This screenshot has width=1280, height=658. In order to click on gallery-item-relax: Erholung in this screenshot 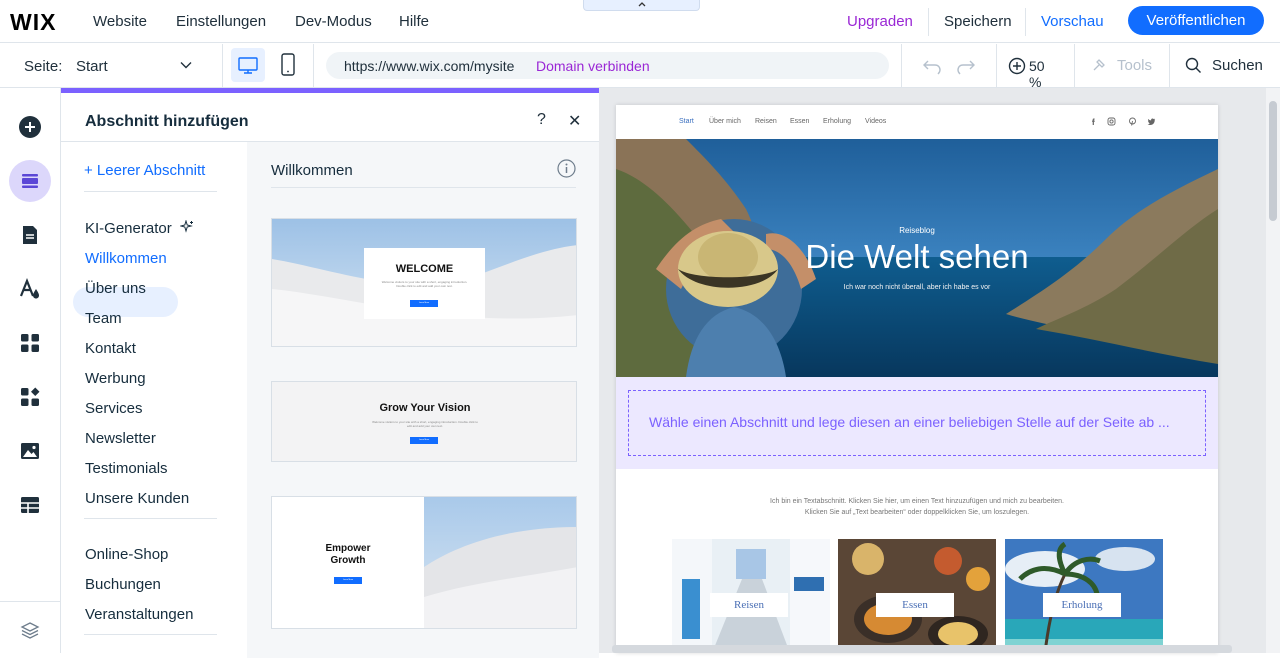, I will do `click(1084, 596)`.